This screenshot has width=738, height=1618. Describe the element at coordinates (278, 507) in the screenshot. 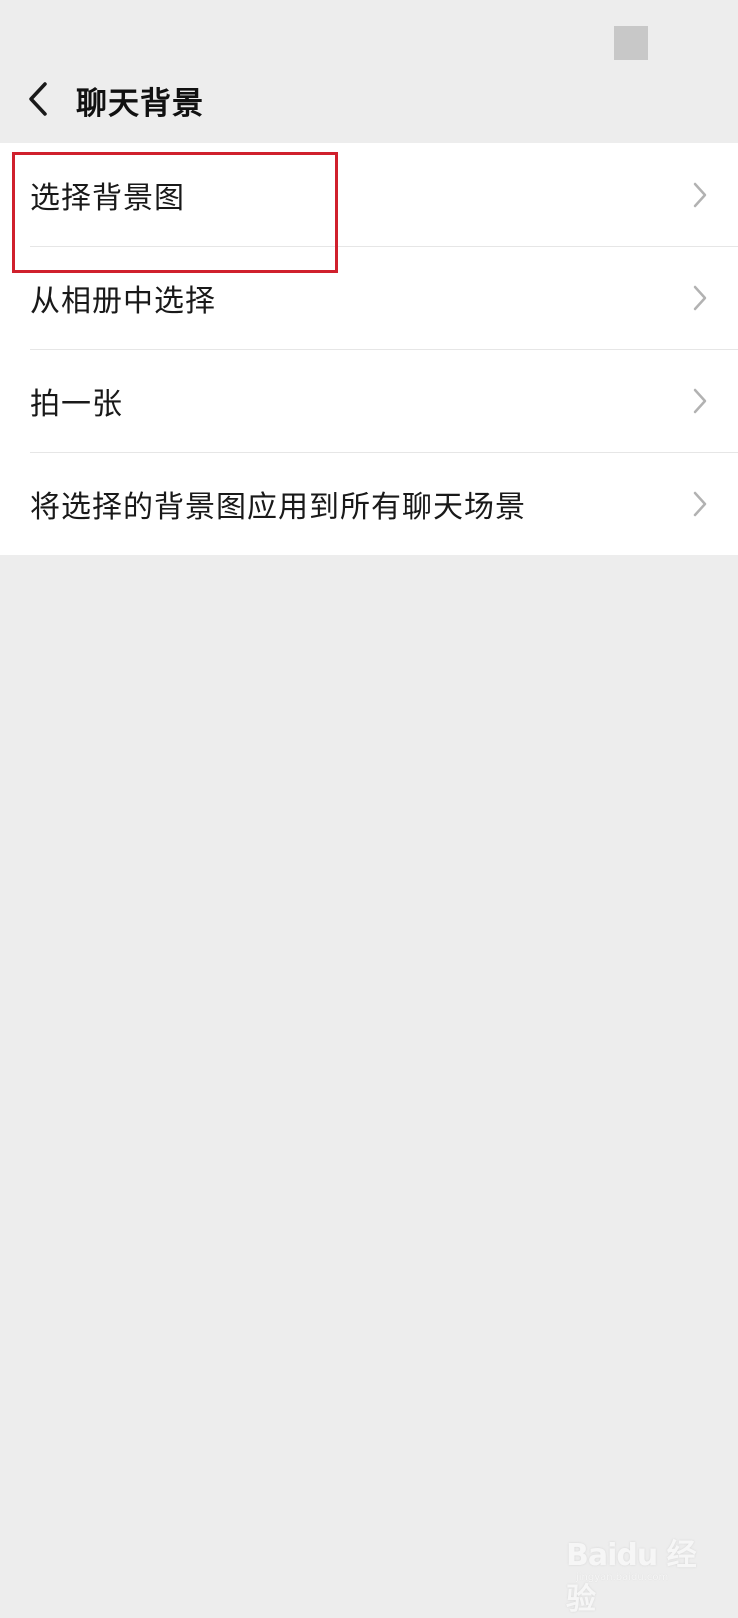

I see `menu-item-label: 将选择的背景图应用到所有聊天场景` at that location.